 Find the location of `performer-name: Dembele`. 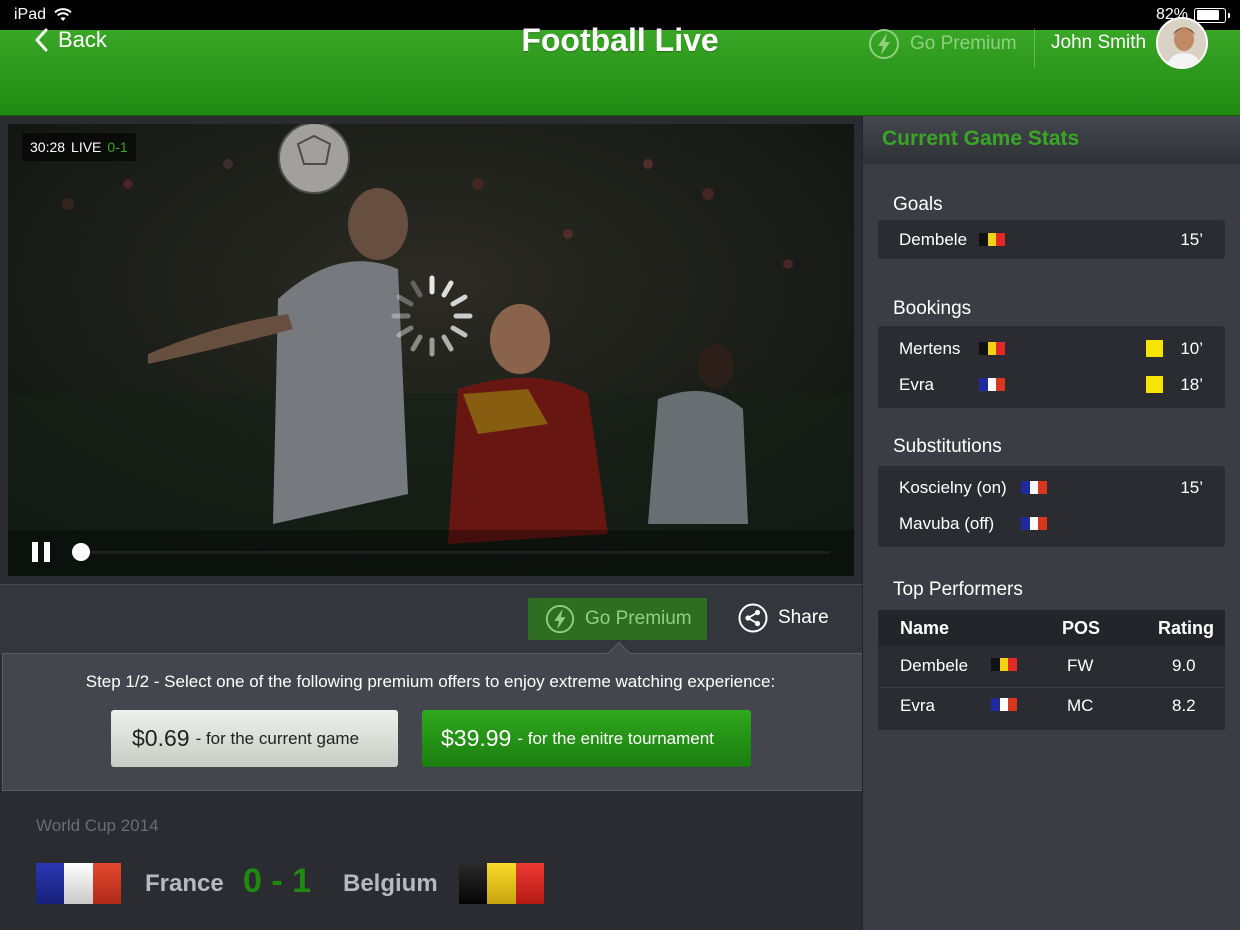

performer-name: Dembele is located at coordinates (934, 665).